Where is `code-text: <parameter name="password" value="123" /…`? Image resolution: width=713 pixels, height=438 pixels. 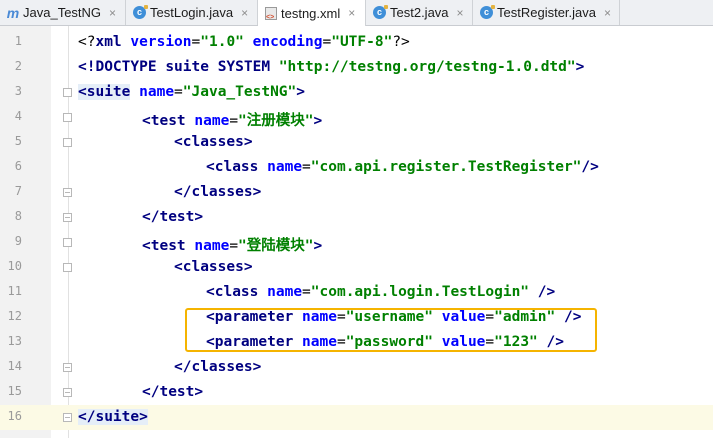 code-text: <parameter name="password" value="123" /… is located at coordinates (385, 342).